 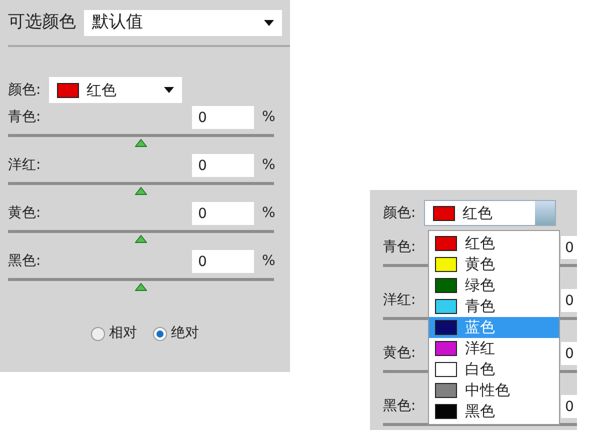 What do you see at coordinates (123, 333) in the screenshot?
I see `radio-label: 相对` at bounding box center [123, 333].